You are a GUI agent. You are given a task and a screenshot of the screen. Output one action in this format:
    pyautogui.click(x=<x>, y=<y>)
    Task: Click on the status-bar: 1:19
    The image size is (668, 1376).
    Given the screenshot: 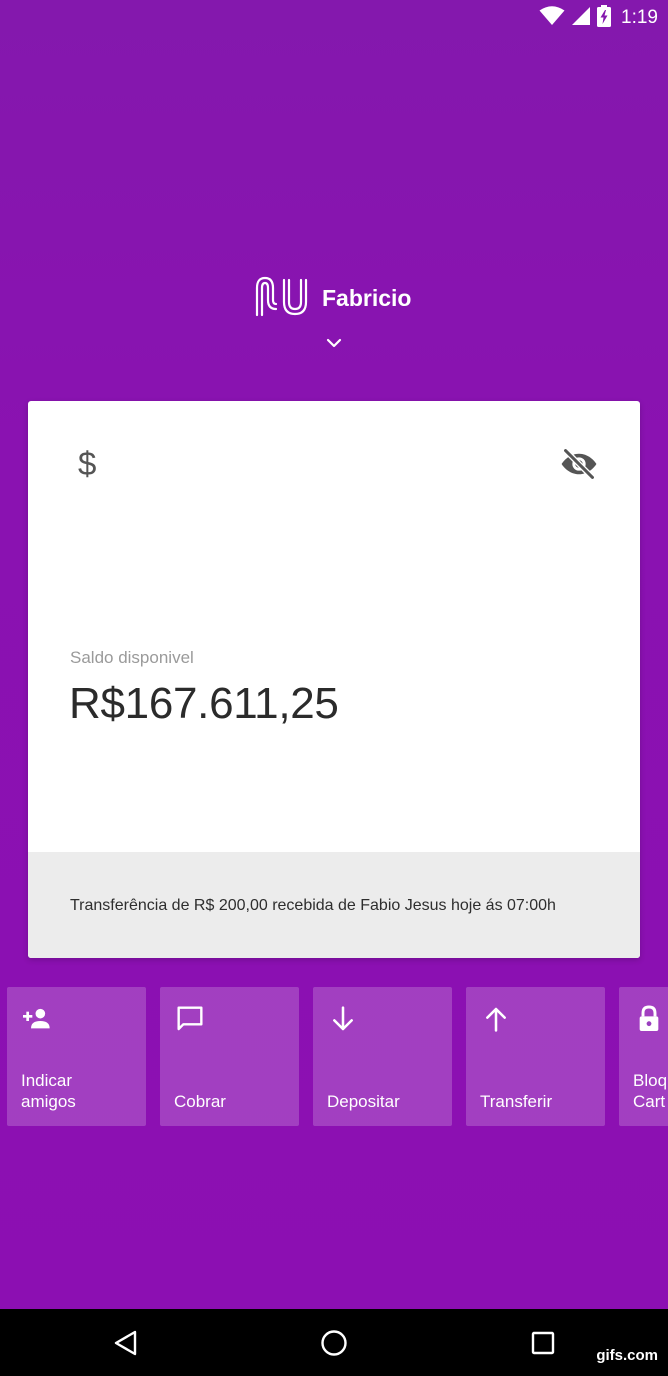 What is the action you would take?
    pyautogui.click(x=334, y=18)
    